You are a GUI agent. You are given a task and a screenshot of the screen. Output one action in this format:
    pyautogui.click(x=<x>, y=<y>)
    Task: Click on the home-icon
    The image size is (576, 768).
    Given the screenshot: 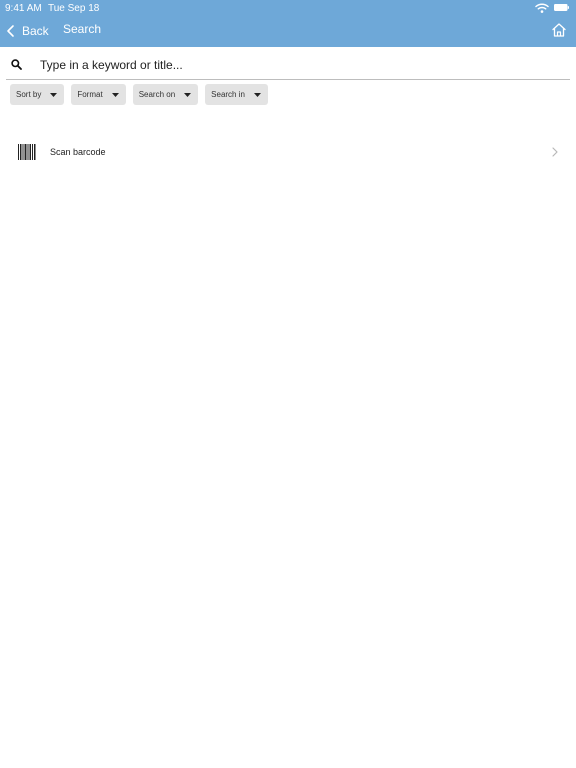 What is the action you would take?
    pyautogui.click(x=559, y=30)
    